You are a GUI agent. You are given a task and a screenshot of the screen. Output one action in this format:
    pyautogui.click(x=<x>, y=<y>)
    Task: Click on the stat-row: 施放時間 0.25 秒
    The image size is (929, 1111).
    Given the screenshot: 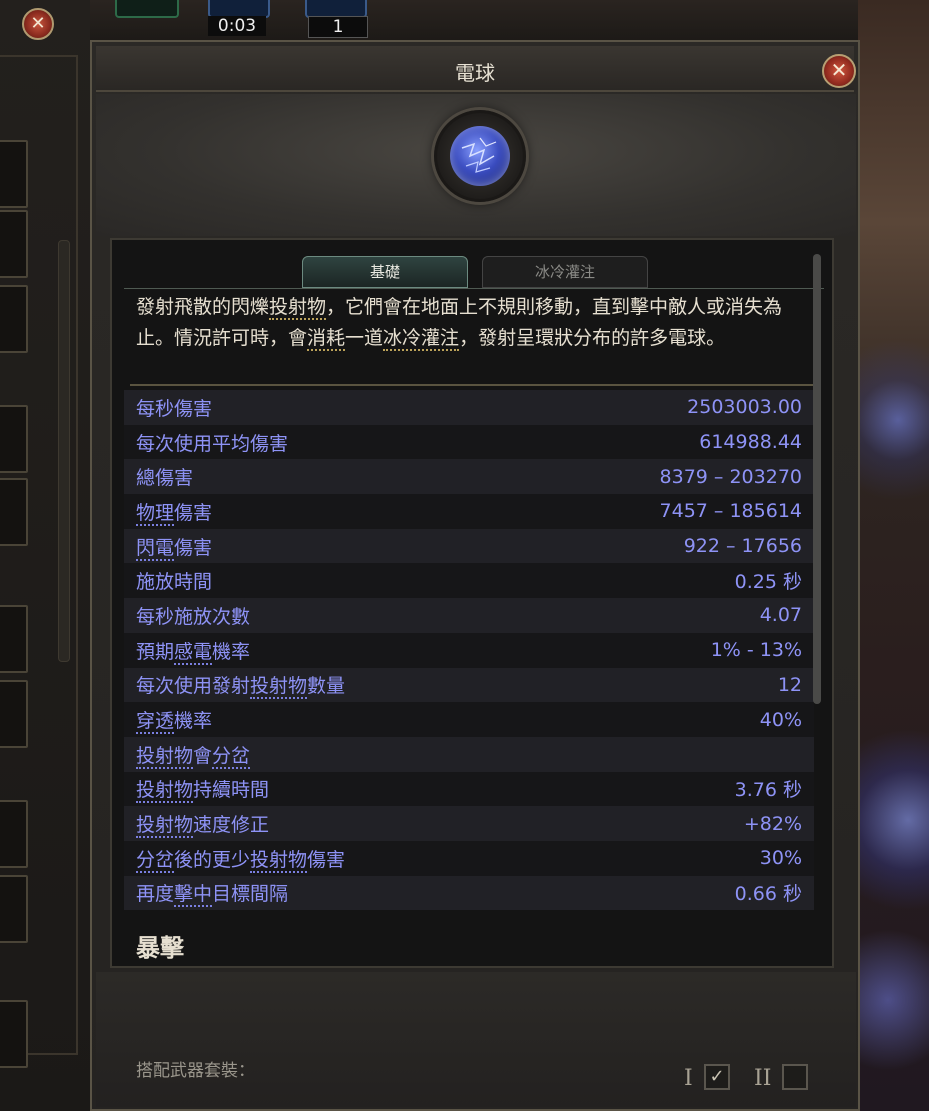 What is the action you would take?
    pyautogui.click(x=469, y=581)
    